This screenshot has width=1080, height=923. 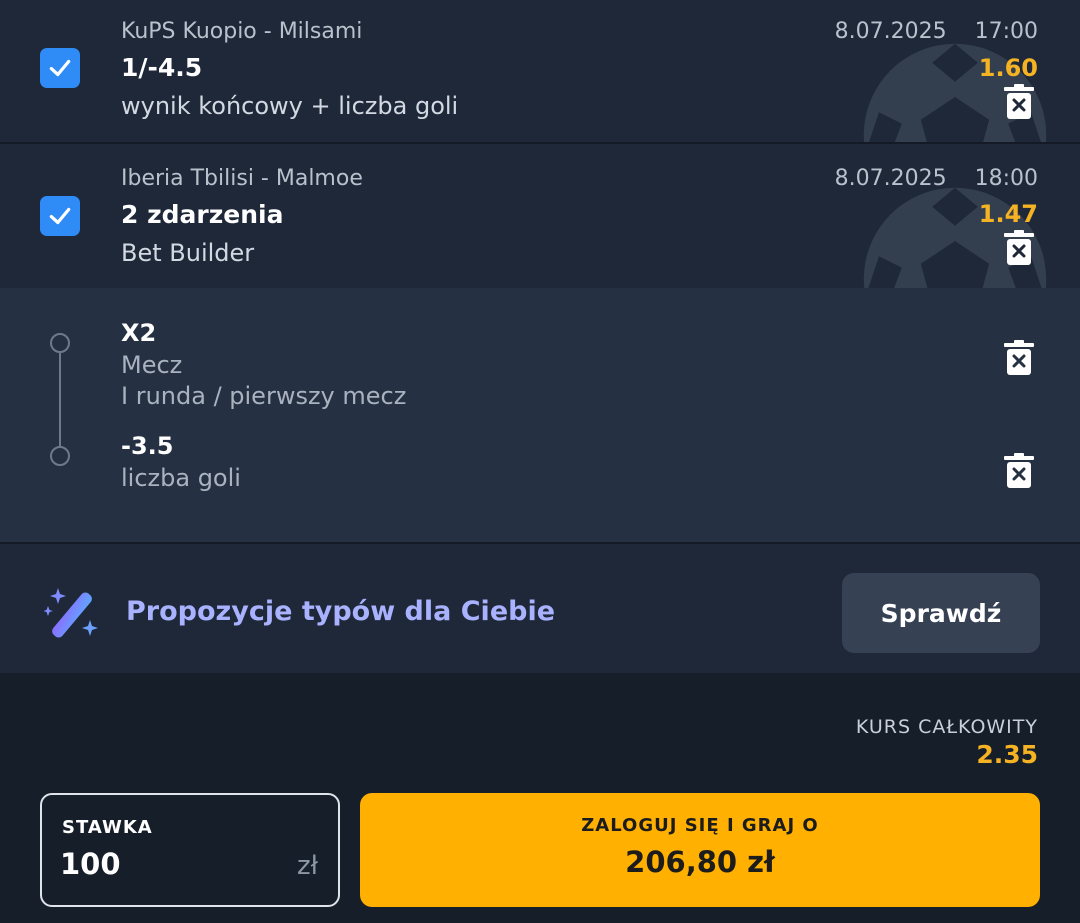 I want to click on bet-datetime: 8.07.2025 18:00, so click(x=936, y=178).